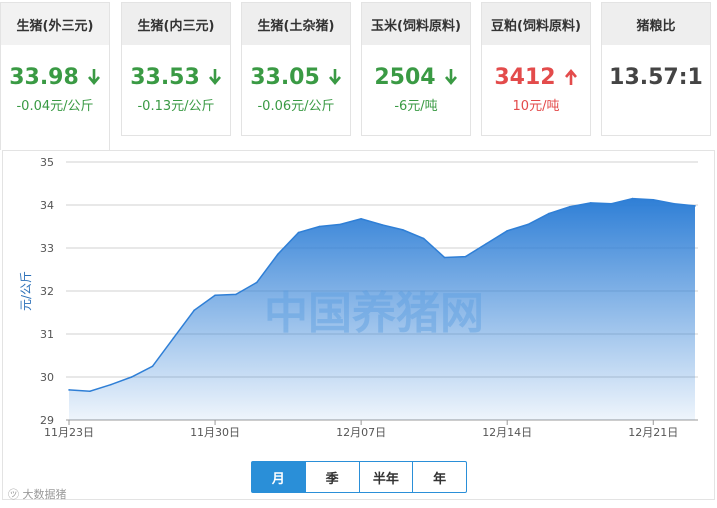 This screenshot has width=717, height=508. I want to click on y-axis-label: 元/公斤, so click(26, 291).